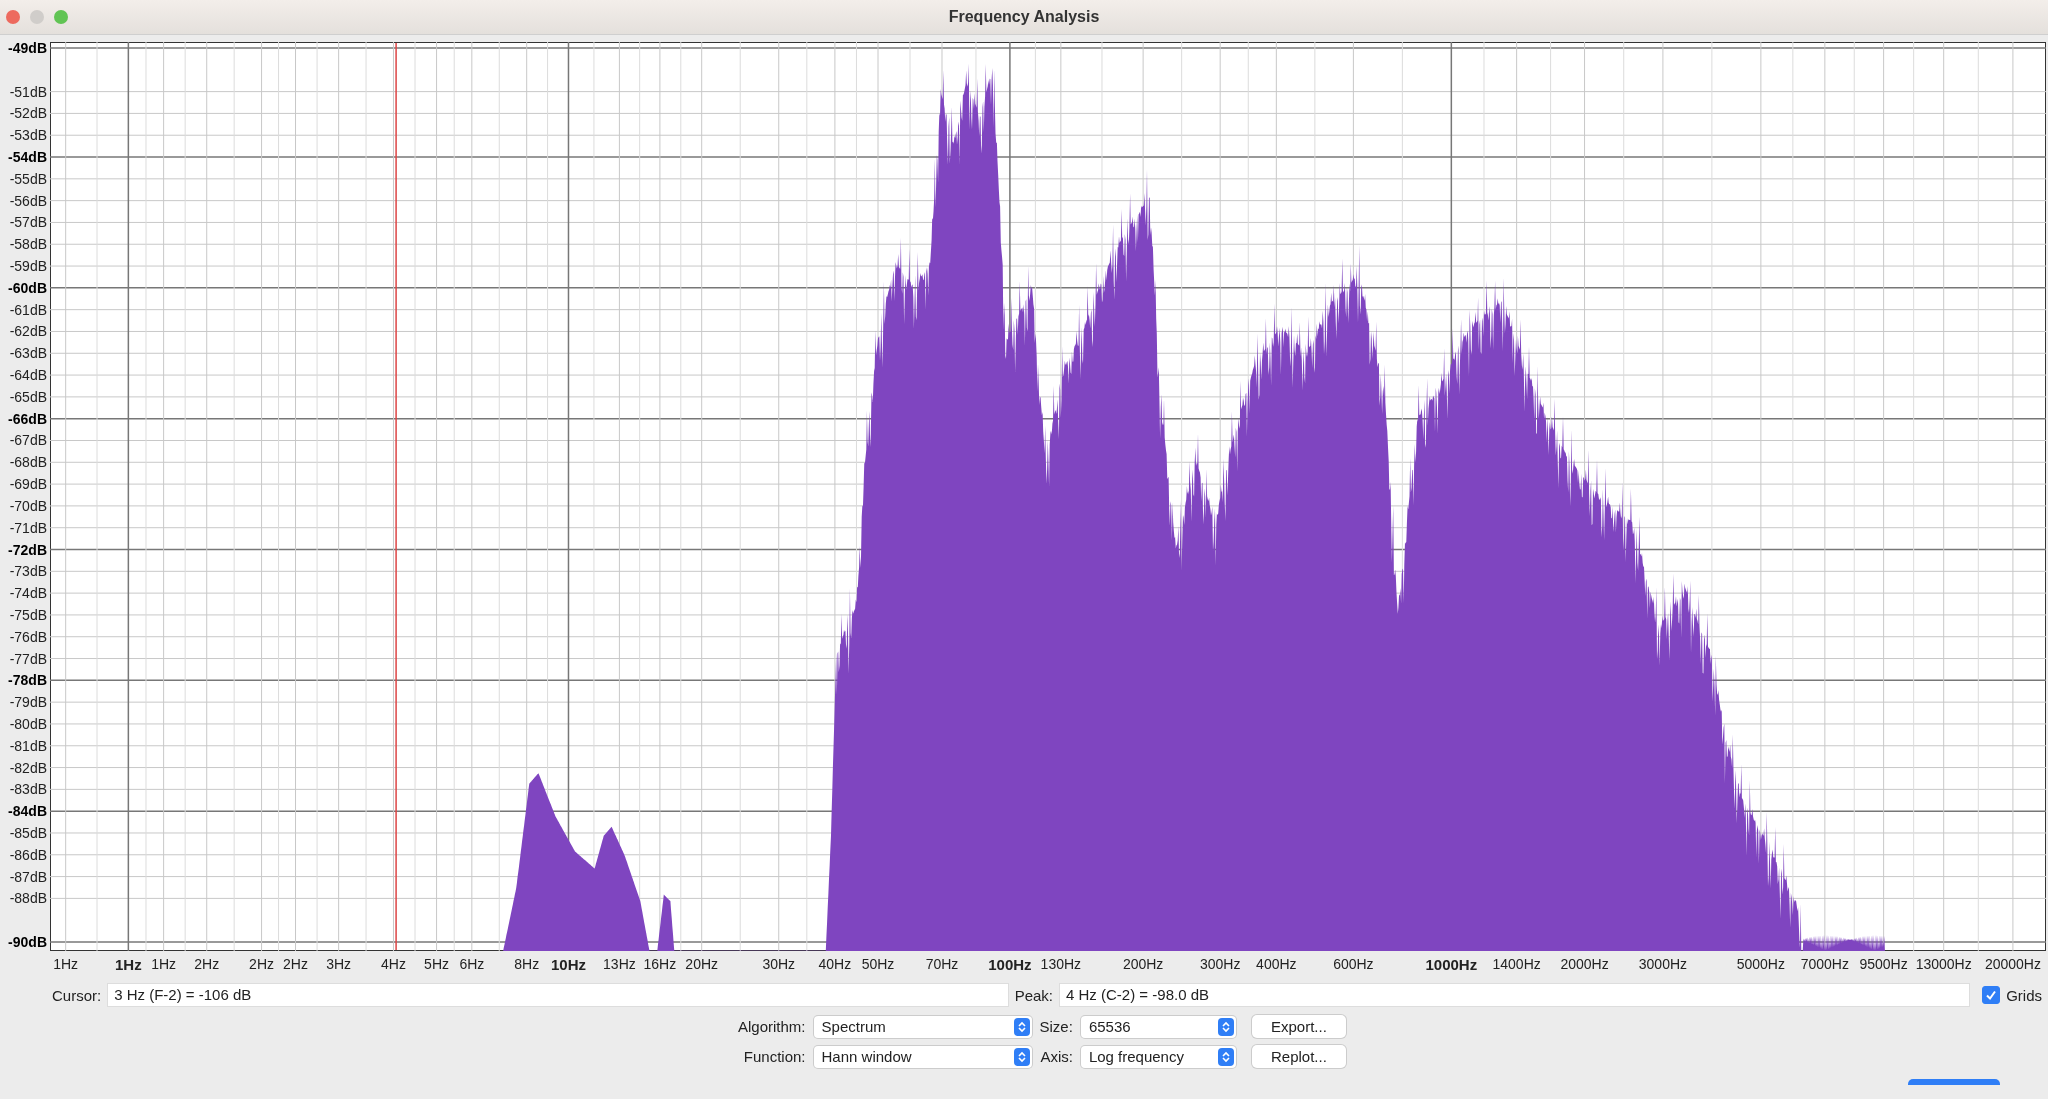 This screenshot has width=2048, height=1099. I want to click on axis-label: -58dB, so click(28, 244).